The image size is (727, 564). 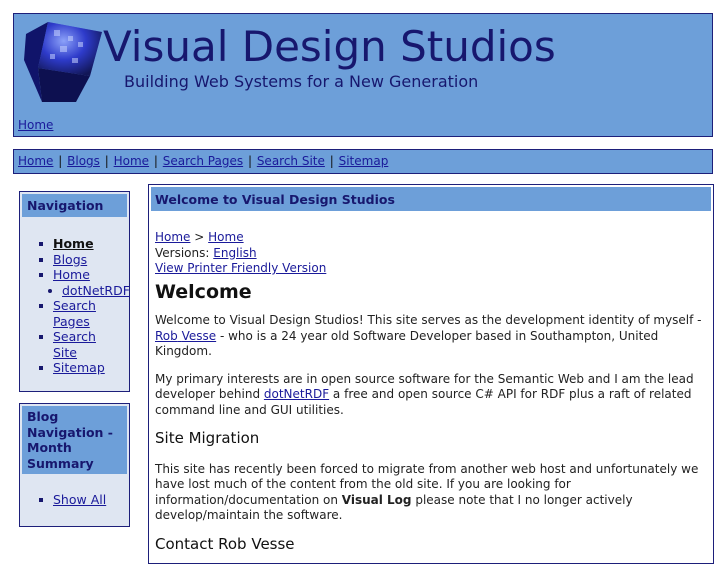 What do you see at coordinates (63, 62) in the screenshot?
I see `cube-logo-icon` at bounding box center [63, 62].